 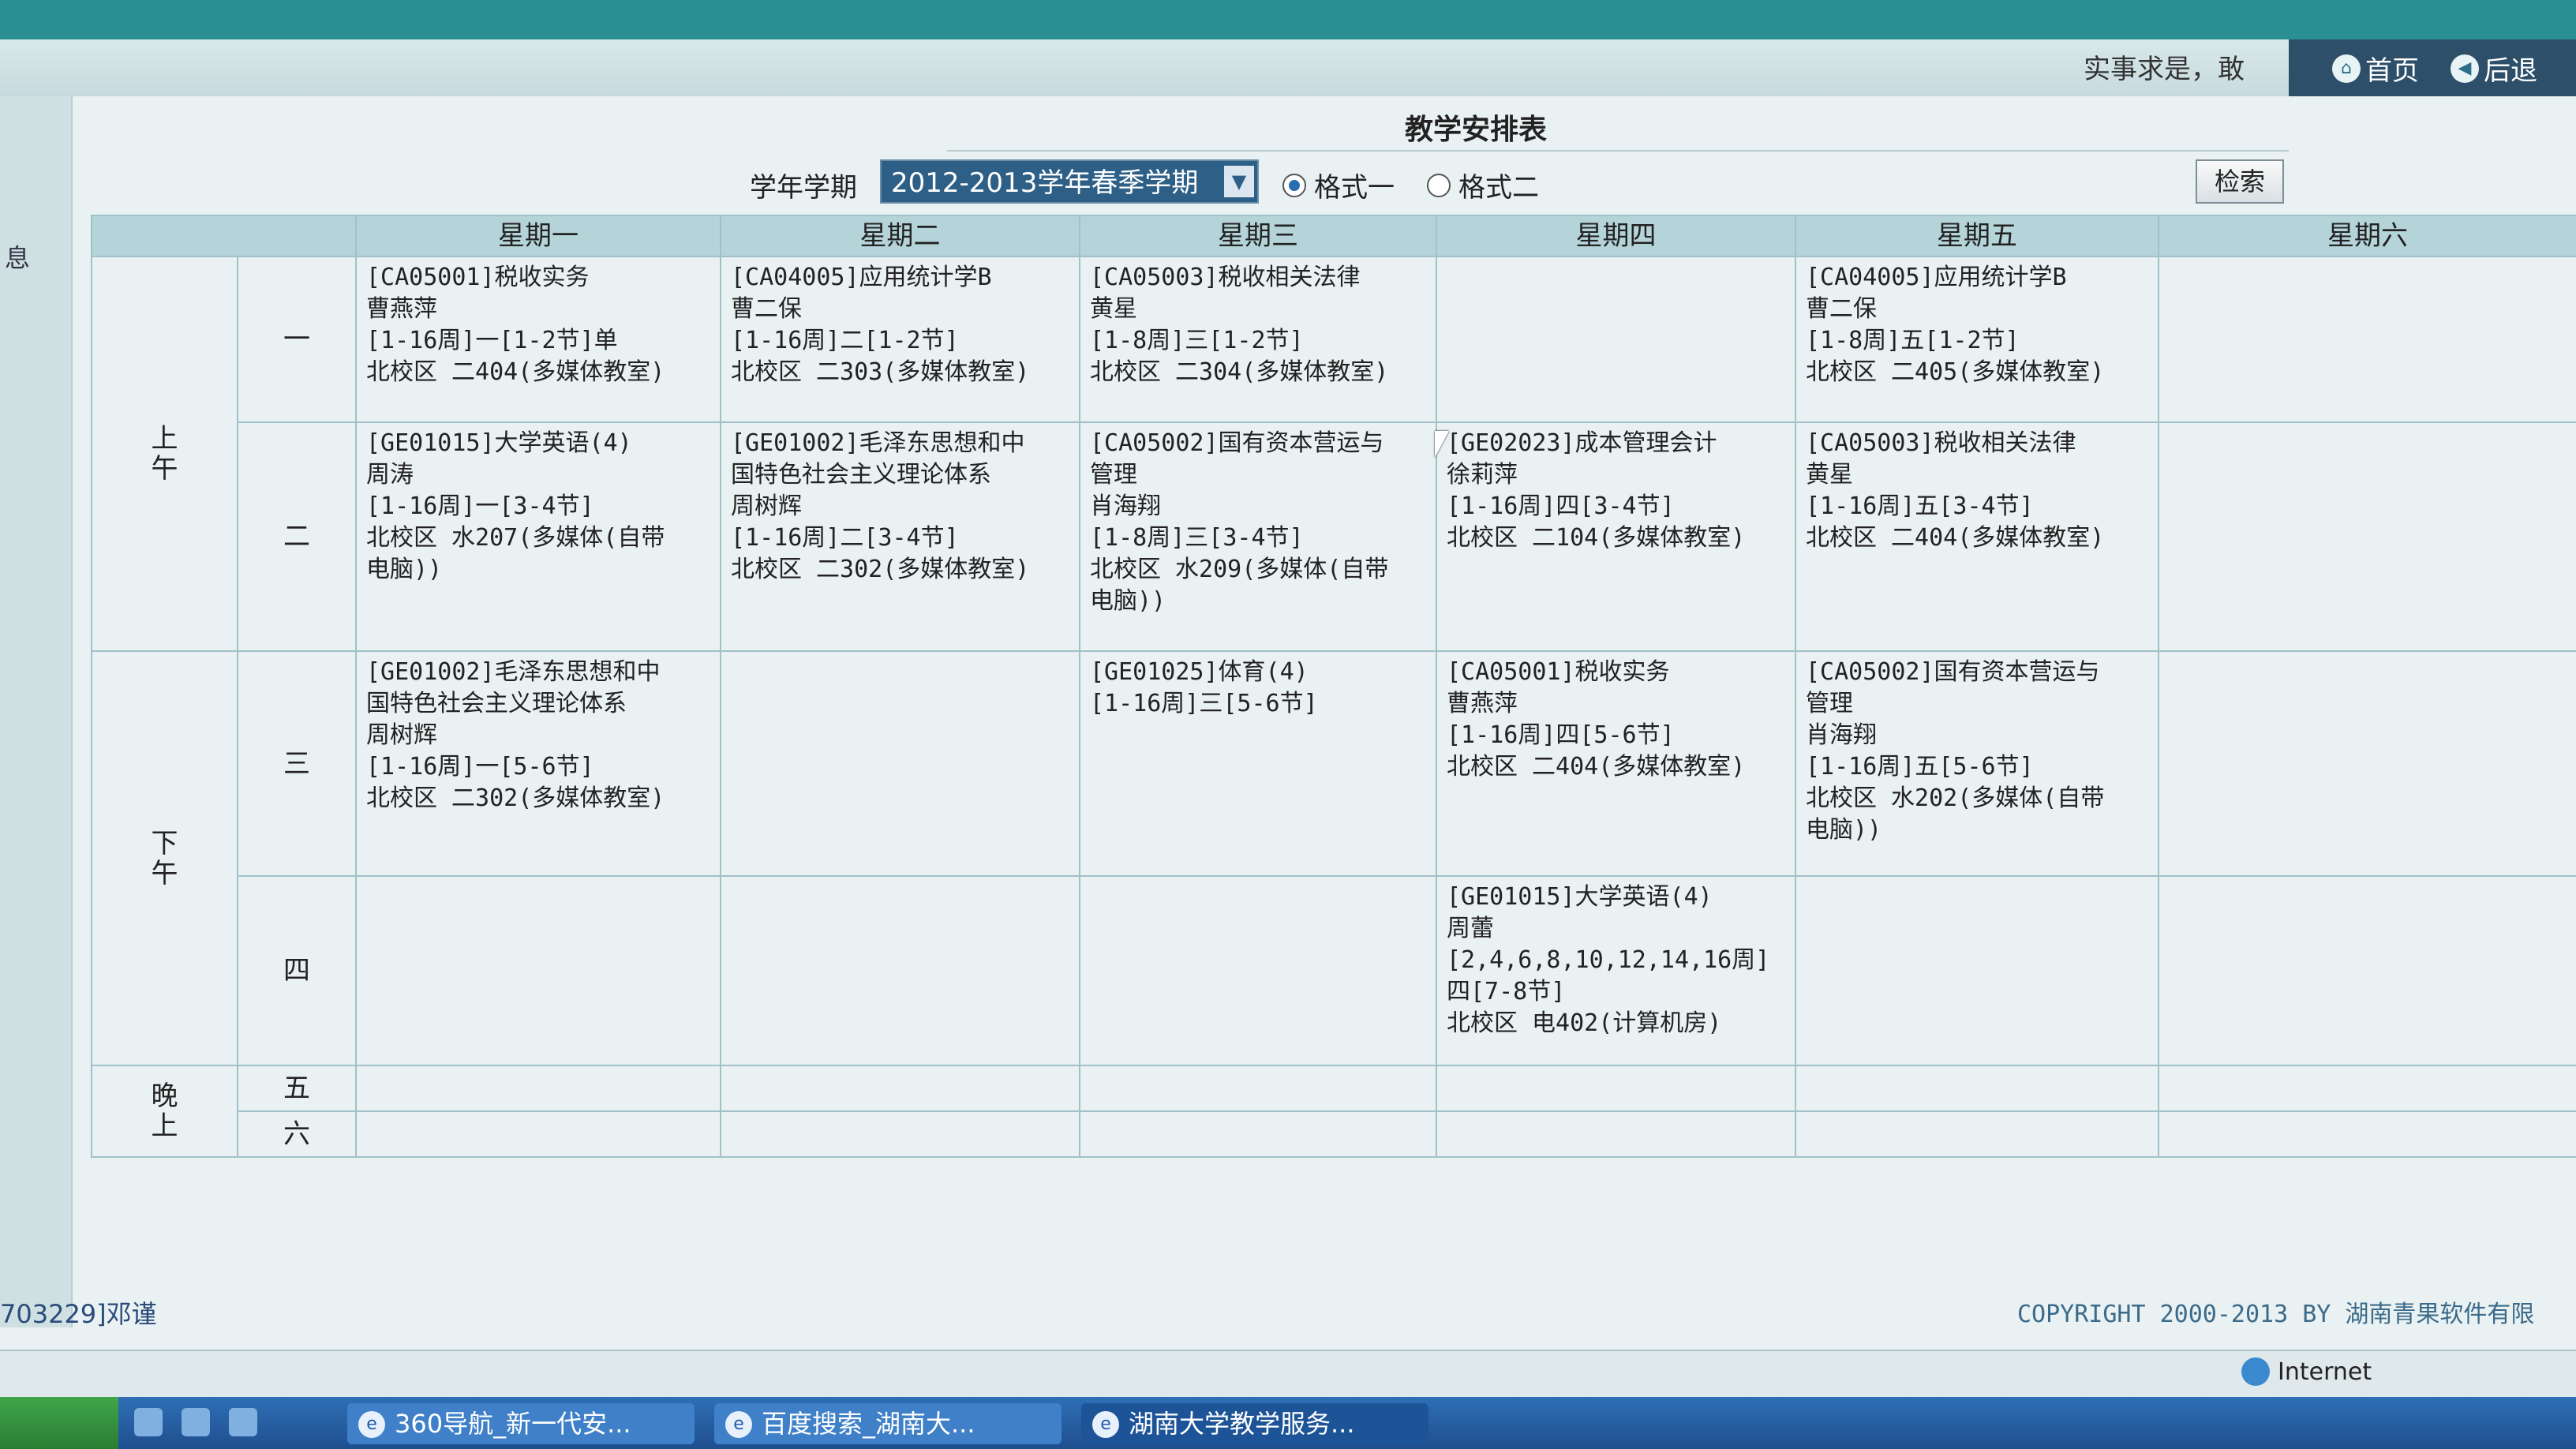 What do you see at coordinates (1439, 185) in the screenshot?
I see `radio-unselected-icon` at bounding box center [1439, 185].